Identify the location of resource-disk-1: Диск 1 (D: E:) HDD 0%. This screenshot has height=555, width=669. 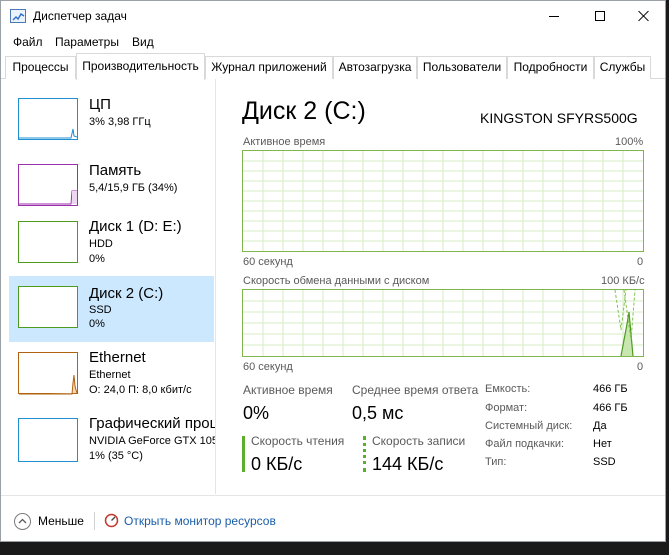
(111, 246).